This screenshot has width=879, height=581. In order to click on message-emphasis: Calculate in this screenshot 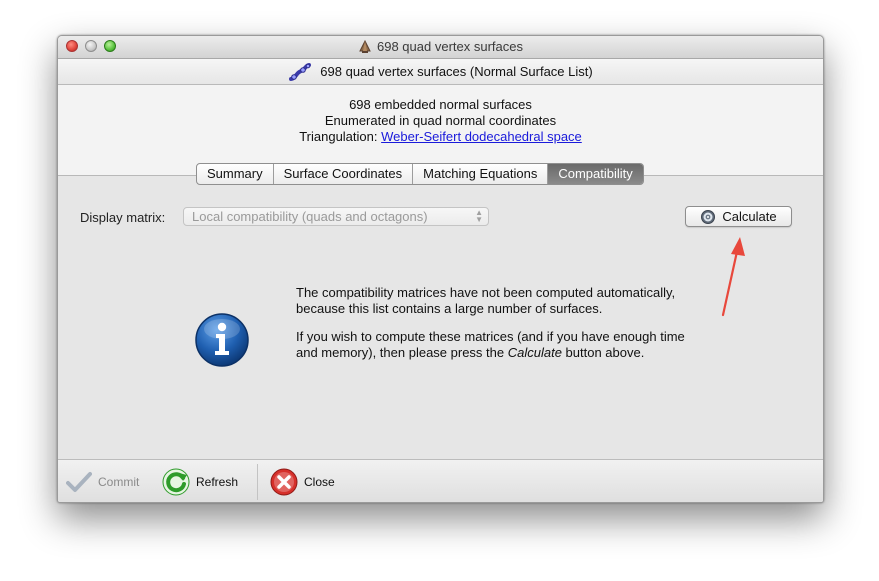, I will do `click(534, 352)`.